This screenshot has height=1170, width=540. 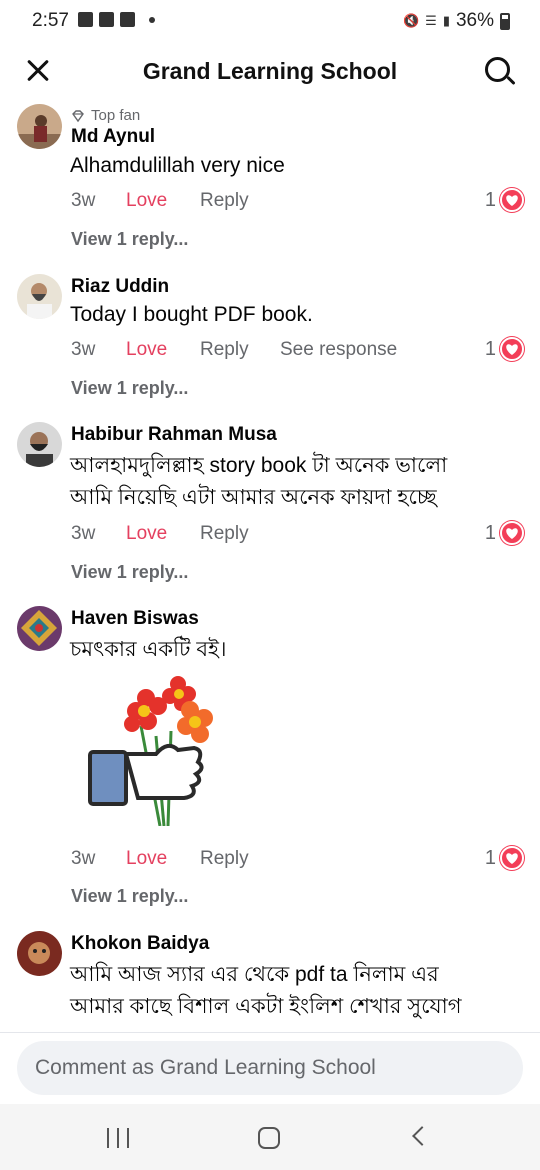 I want to click on signal-icon: ▮, so click(x=446, y=21).